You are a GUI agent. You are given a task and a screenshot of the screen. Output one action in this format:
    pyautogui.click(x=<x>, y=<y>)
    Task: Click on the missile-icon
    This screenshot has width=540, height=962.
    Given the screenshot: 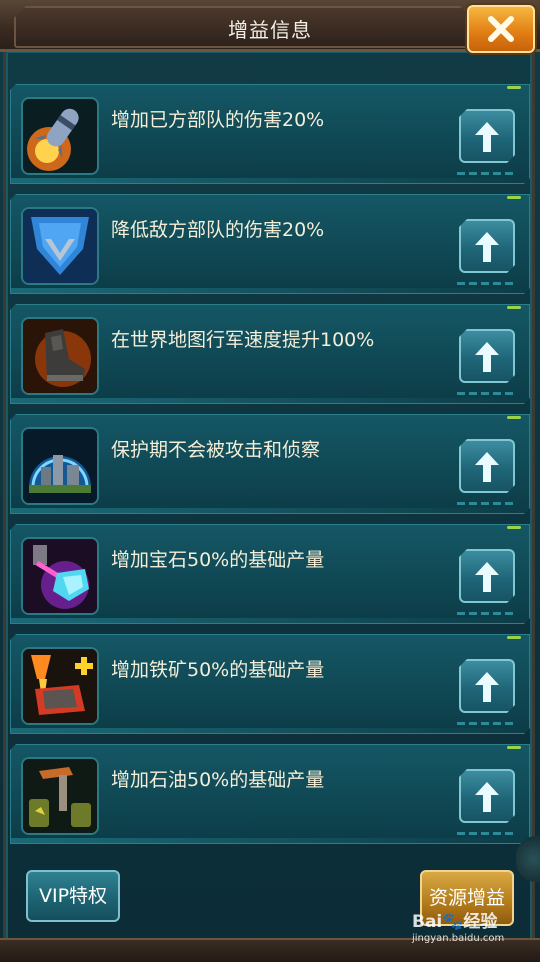 What is the action you would take?
    pyautogui.click(x=60, y=136)
    